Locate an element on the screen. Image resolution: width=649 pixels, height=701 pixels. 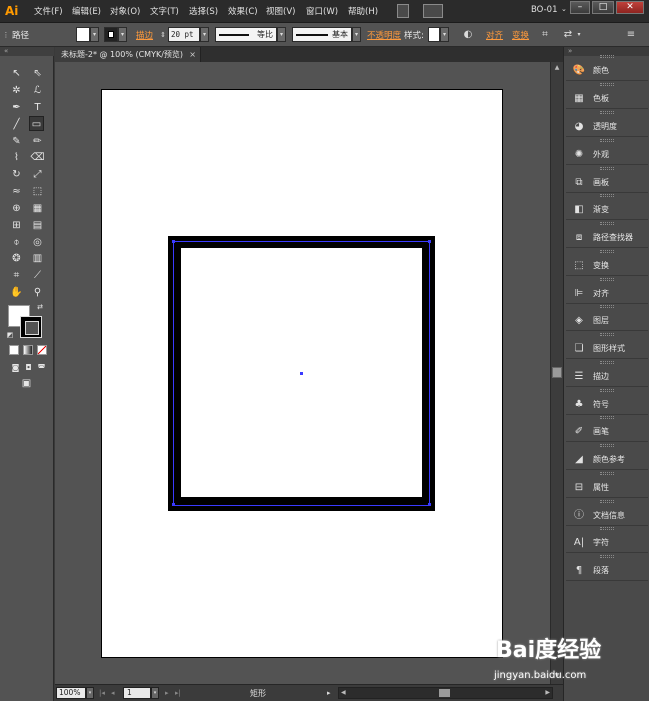
document-tab-close-icon: × is located at coordinates (192, 54).